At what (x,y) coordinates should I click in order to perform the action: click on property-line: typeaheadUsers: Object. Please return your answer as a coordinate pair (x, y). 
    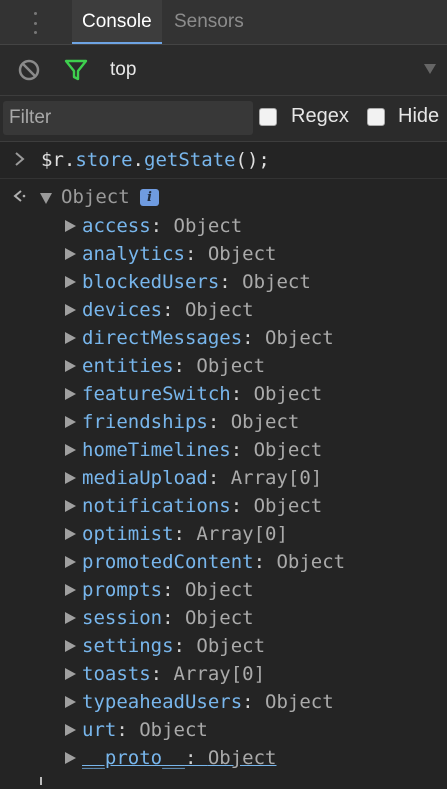
    Looking at the image, I should click on (208, 702).